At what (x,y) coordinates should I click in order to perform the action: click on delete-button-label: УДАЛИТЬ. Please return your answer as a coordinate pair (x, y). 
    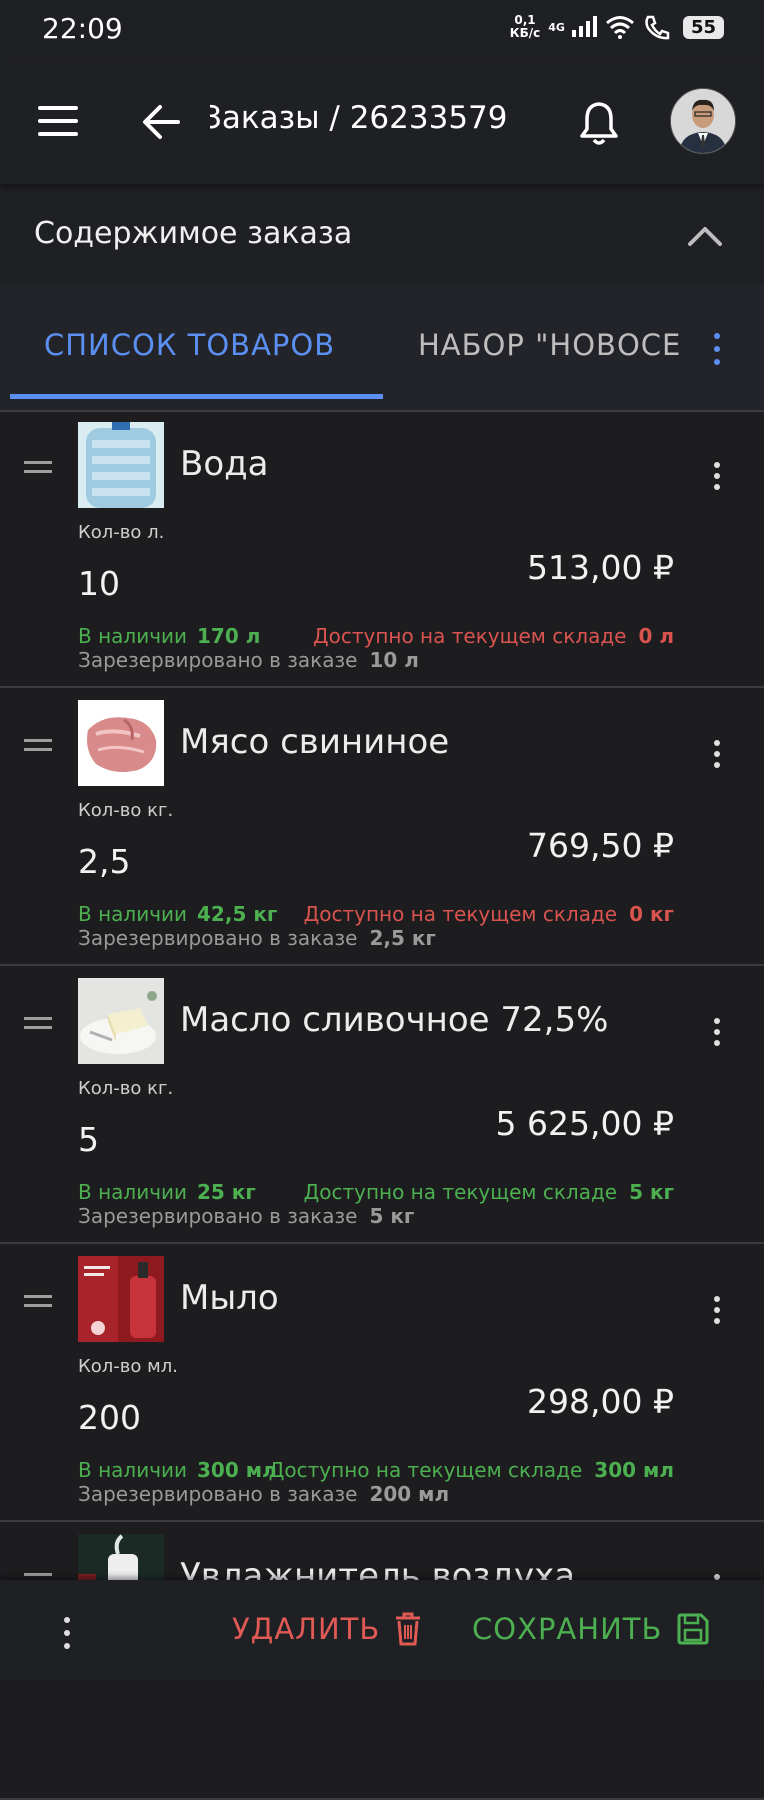
    Looking at the image, I should click on (306, 1629).